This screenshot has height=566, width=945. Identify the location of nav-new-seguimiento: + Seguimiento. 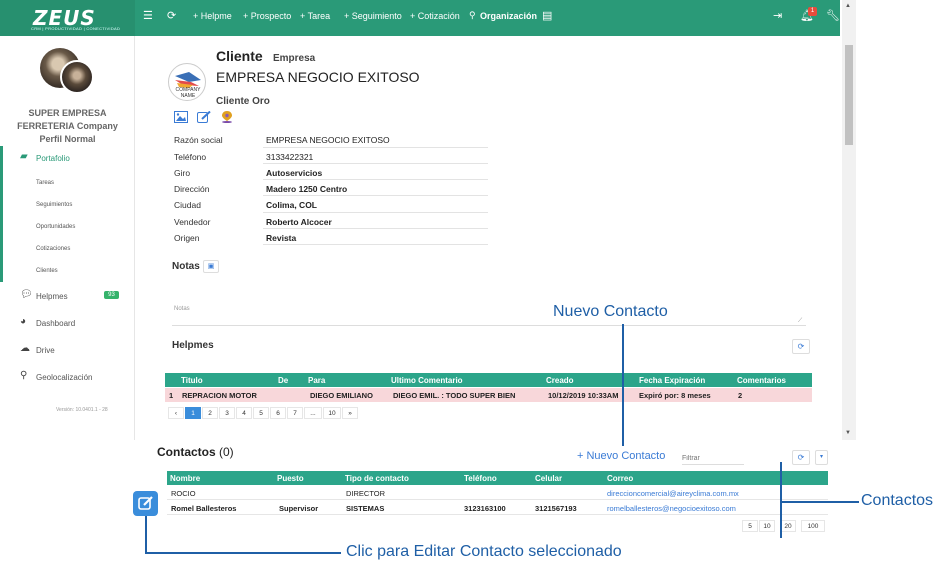
(373, 16).